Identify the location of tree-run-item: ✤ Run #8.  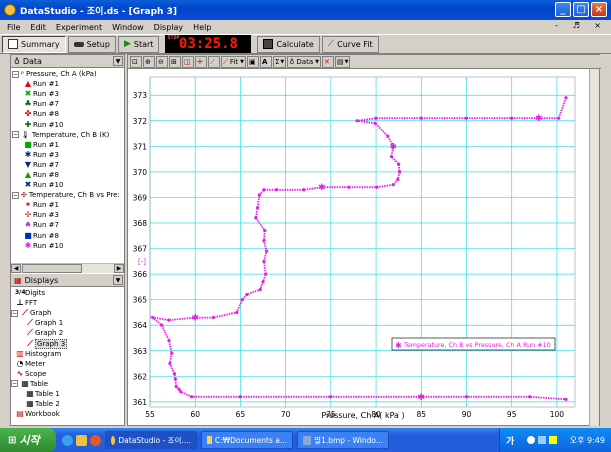
(67, 114).